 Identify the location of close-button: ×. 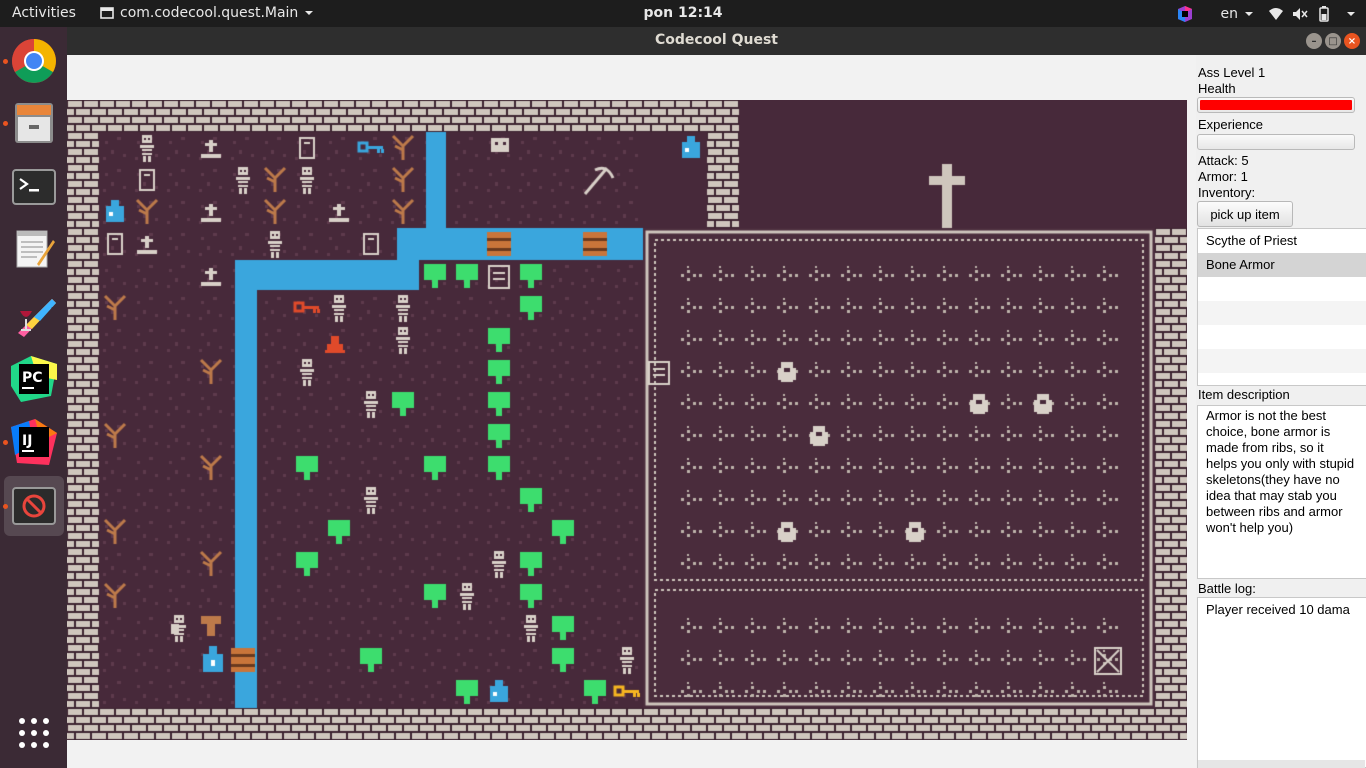
(1352, 41).